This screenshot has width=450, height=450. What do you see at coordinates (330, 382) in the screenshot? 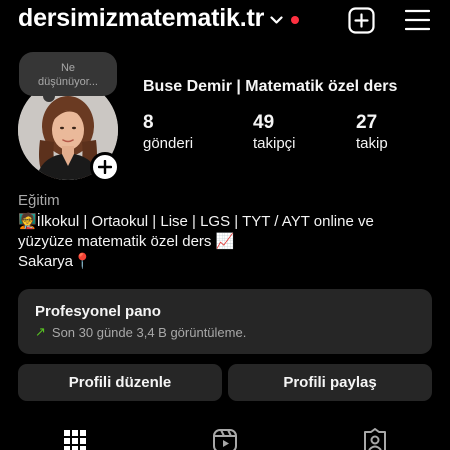
I see `share-profile-button: Profili paylaş` at bounding box center [330, 382].